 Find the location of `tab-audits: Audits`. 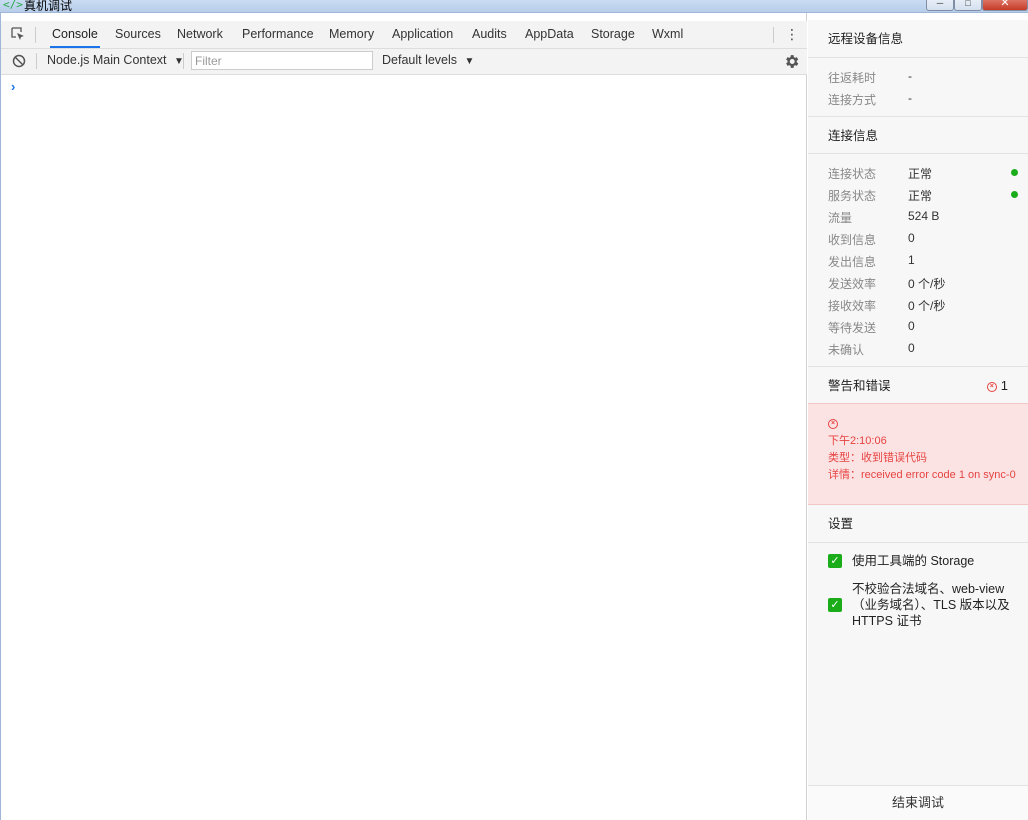

tab-audits: Audits is located at coordinates (489, 34).